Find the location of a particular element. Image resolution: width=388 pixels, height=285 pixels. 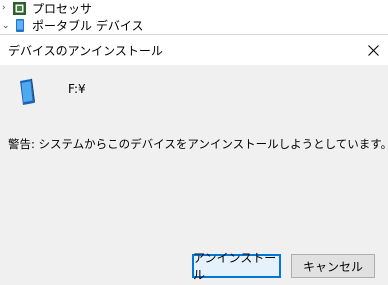

device-name: F:¥ is located at coordinates (77, 89).